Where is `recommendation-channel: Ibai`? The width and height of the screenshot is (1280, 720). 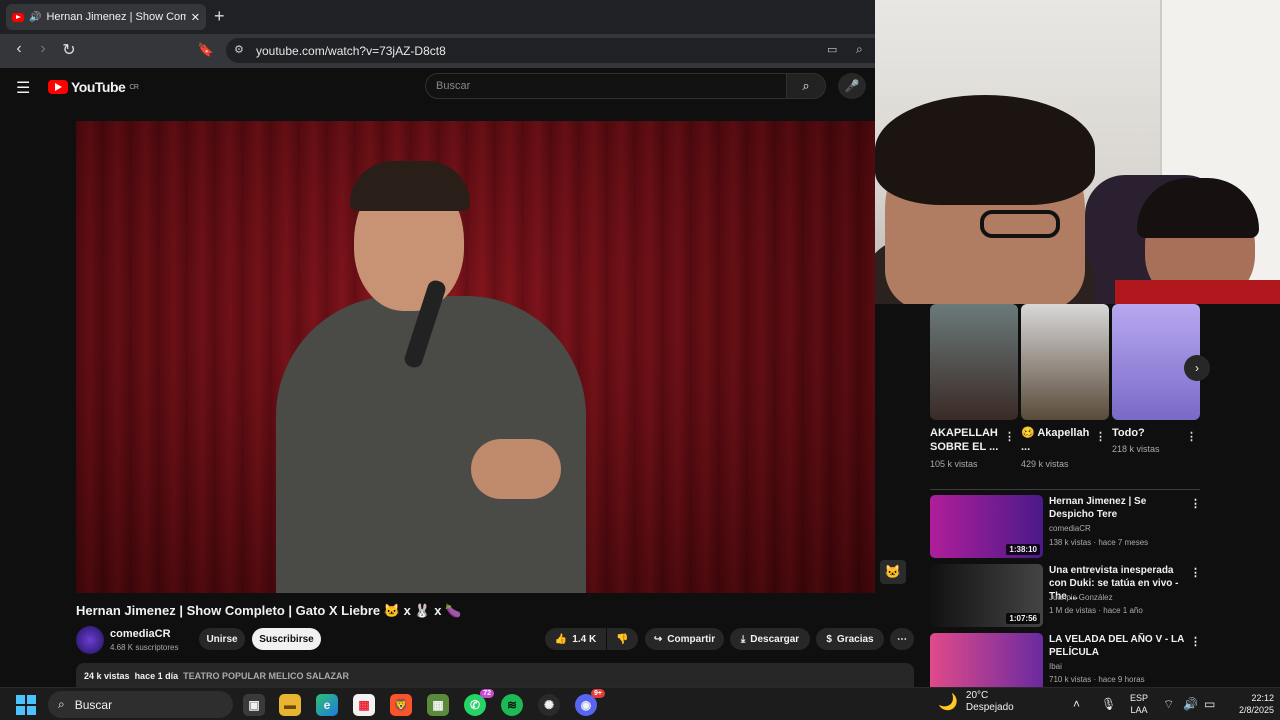 recommendation-channel: Ibai is located at coordinates (1055, 666).